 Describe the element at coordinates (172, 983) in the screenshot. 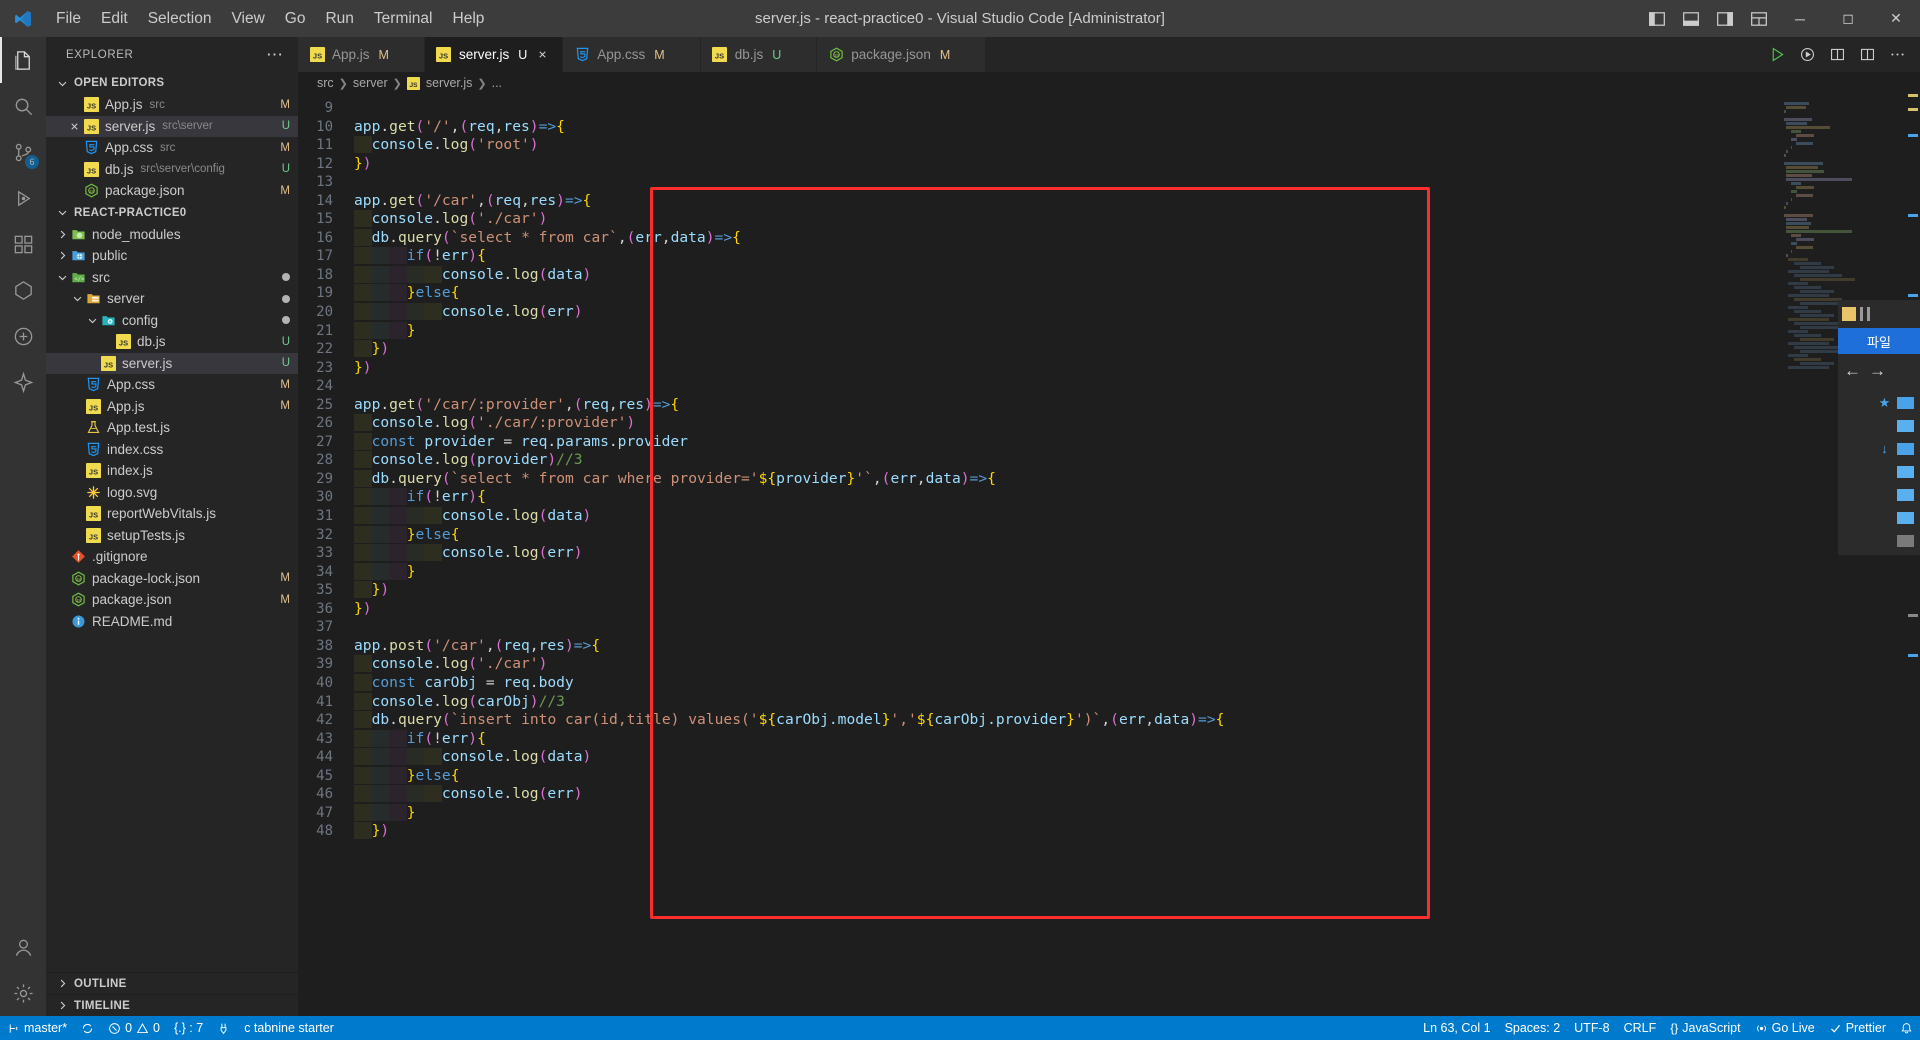

I see `section-outline: OUTLINE` at that location.